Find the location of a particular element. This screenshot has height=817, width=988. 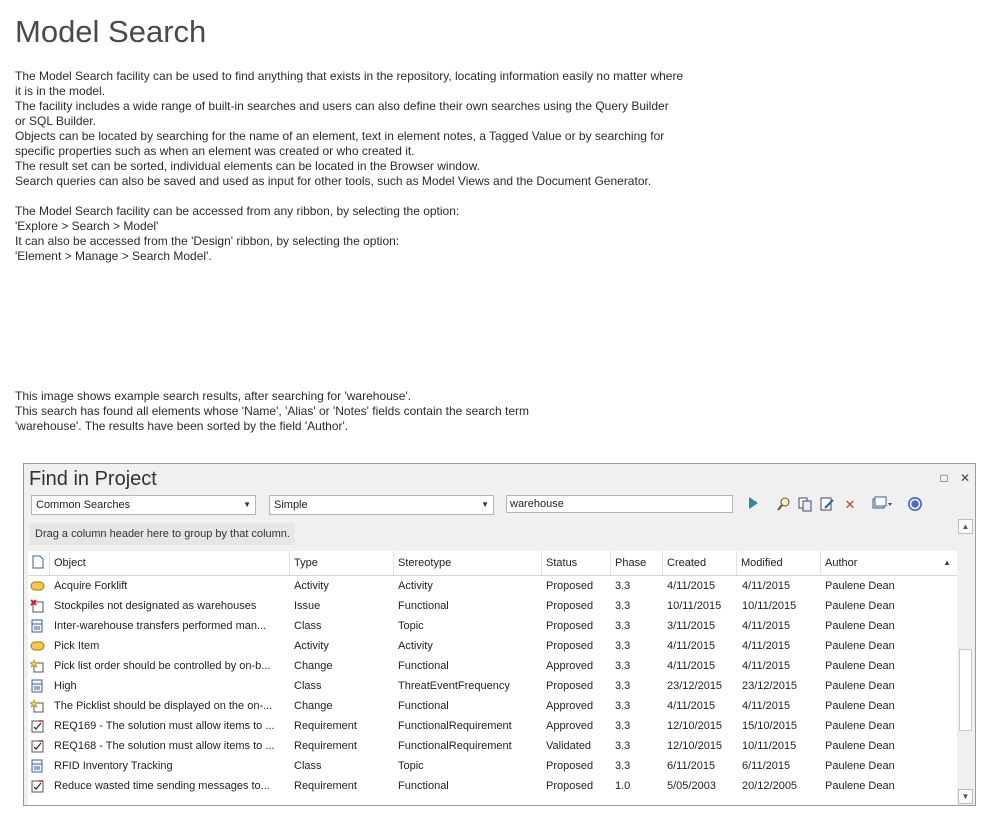

column-header-status: Status is located at coordinates (576, 563).